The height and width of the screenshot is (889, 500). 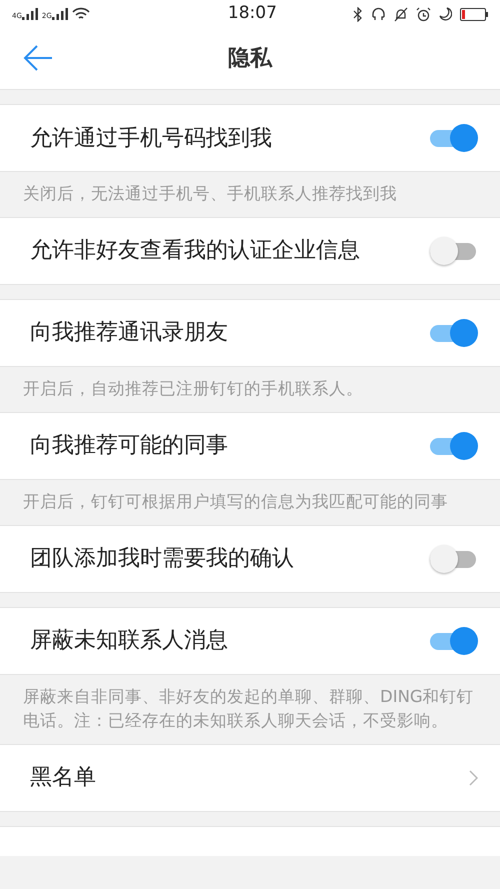 I want to click on status-time: 18:07, so click(x=252, y=14).